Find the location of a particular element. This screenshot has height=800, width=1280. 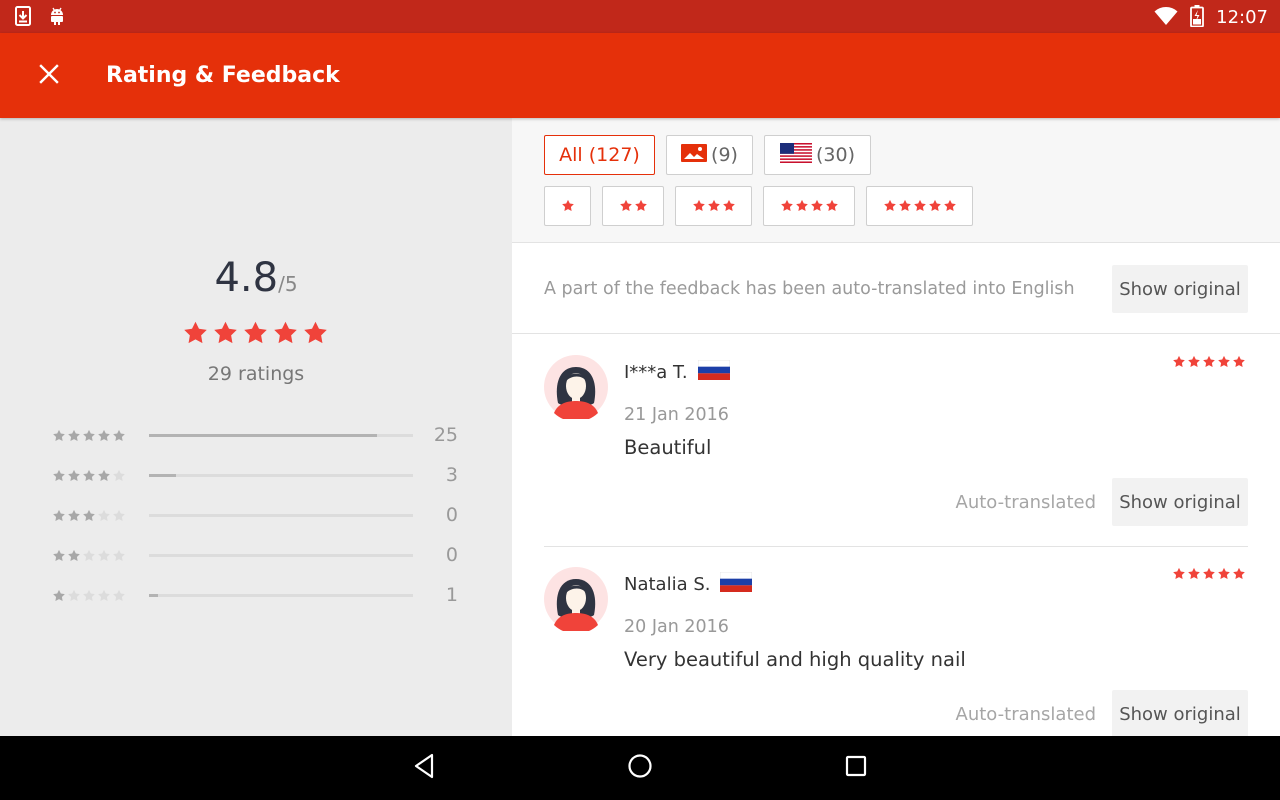

filter-1-star is located at coordinates (567, 206).